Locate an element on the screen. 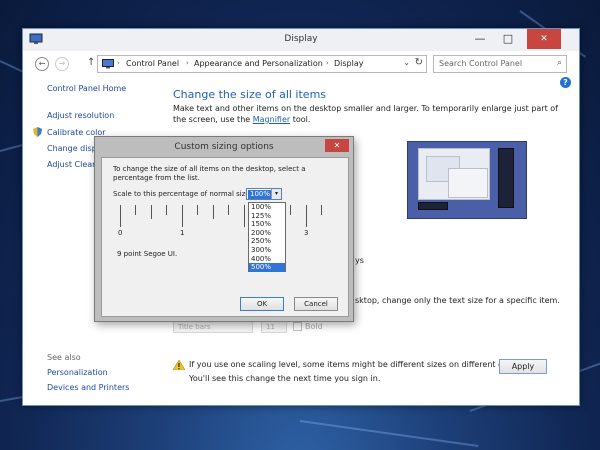 Image resolution: width=600 pixels, height=450 pixels. up-arrow-icon: ↑ is located at coordinates (91, 62).